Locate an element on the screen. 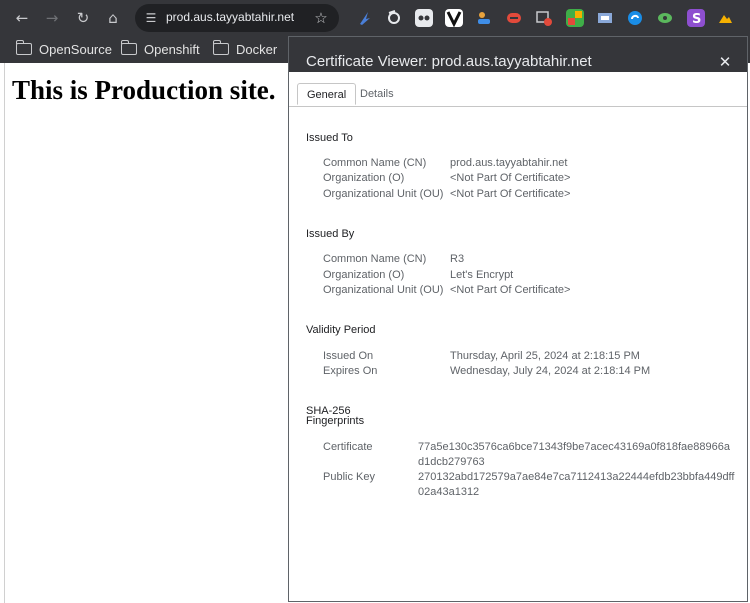 The width and height of the screenshot is (750, 603). fingerprints-title: Fingerprints is located at coordinates (335, 421).